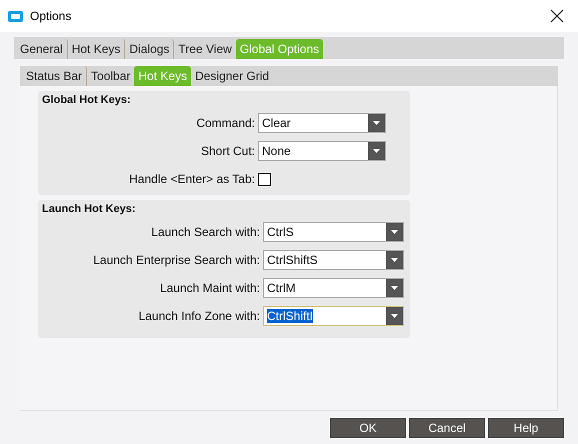 This screenshot has width=578, height=444. Describe the element at coordinates (281, 288) in the screenshot. I see `dropdown-value: CtrlM` at that location.